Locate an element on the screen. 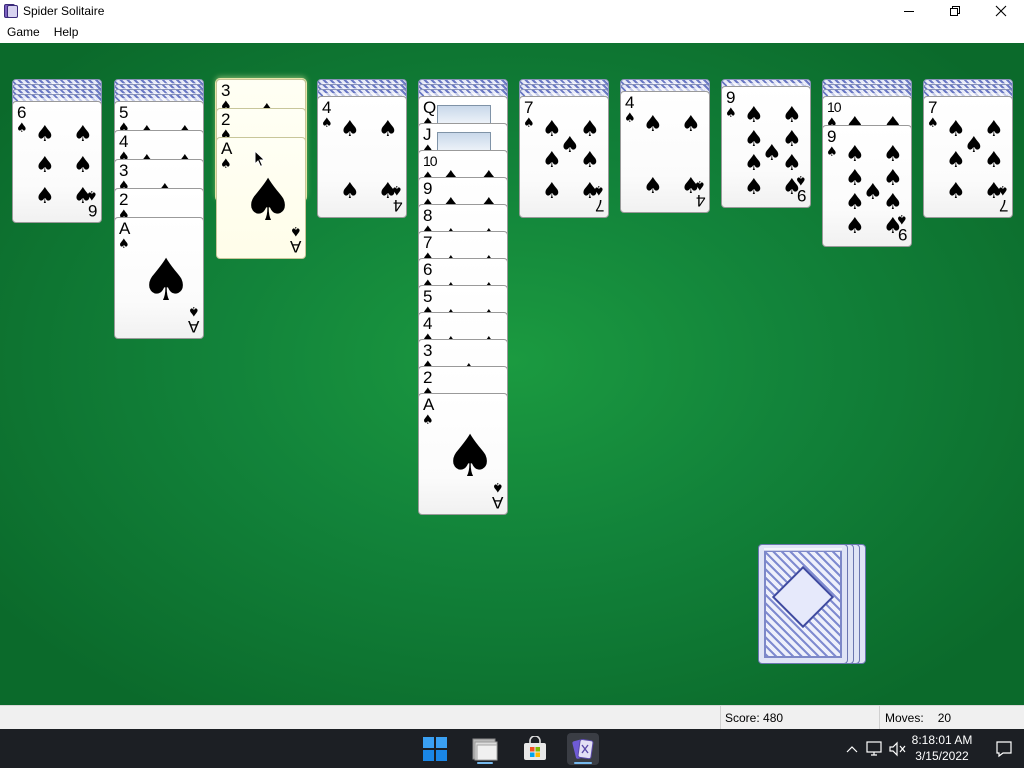 The width and height of the screenshot is (1024, 768). card-rank: A is located at coordinates (429, 404).